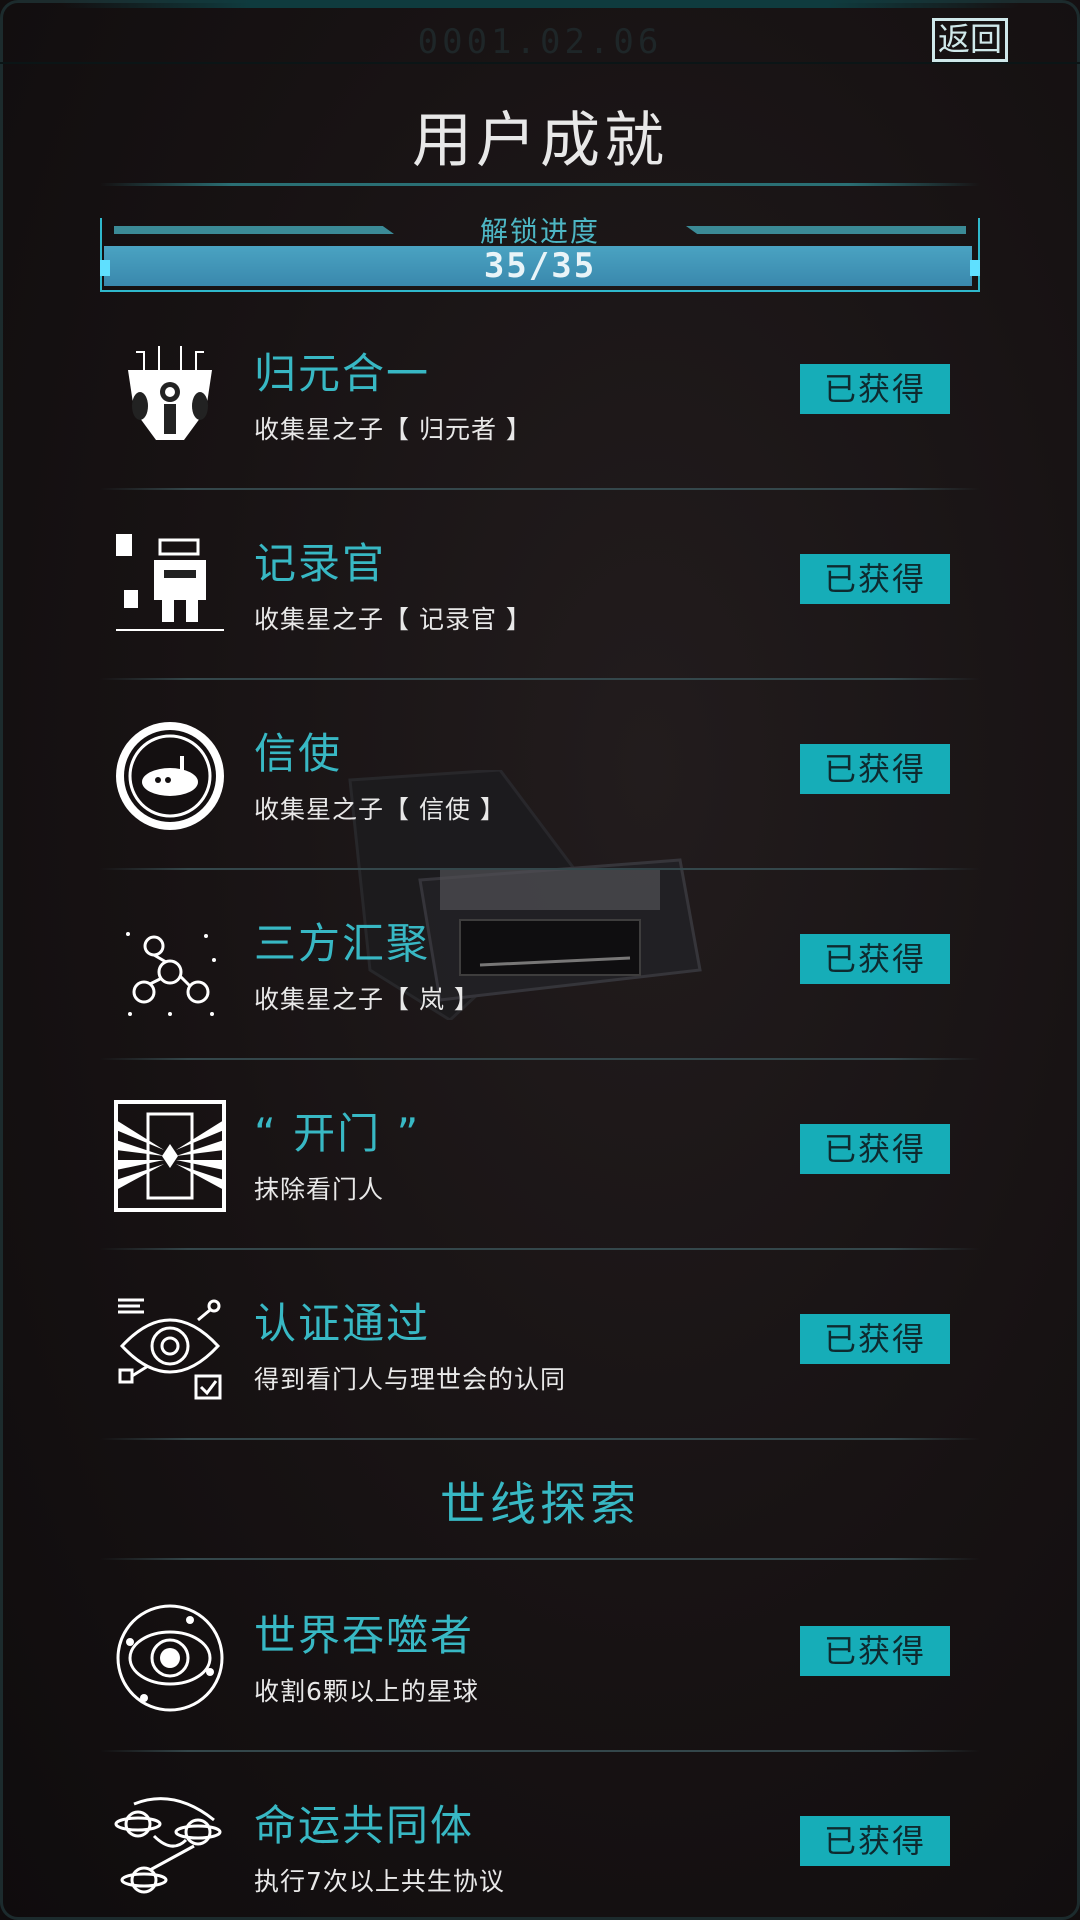 The image size is (1080, 1920). Describe the element at coordinates (540, 395) in the screenshot. I see `achievement-item: 归元合一 收集星之子【 归元者 】 已获得` at that location.